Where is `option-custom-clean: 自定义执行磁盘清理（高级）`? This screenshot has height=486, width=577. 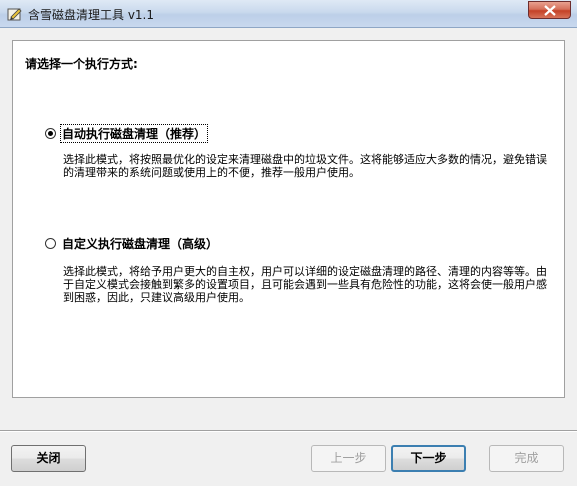 option-custom-clean: 自定义执行磁盘清理（高级） is located at coordinates (132, 243).